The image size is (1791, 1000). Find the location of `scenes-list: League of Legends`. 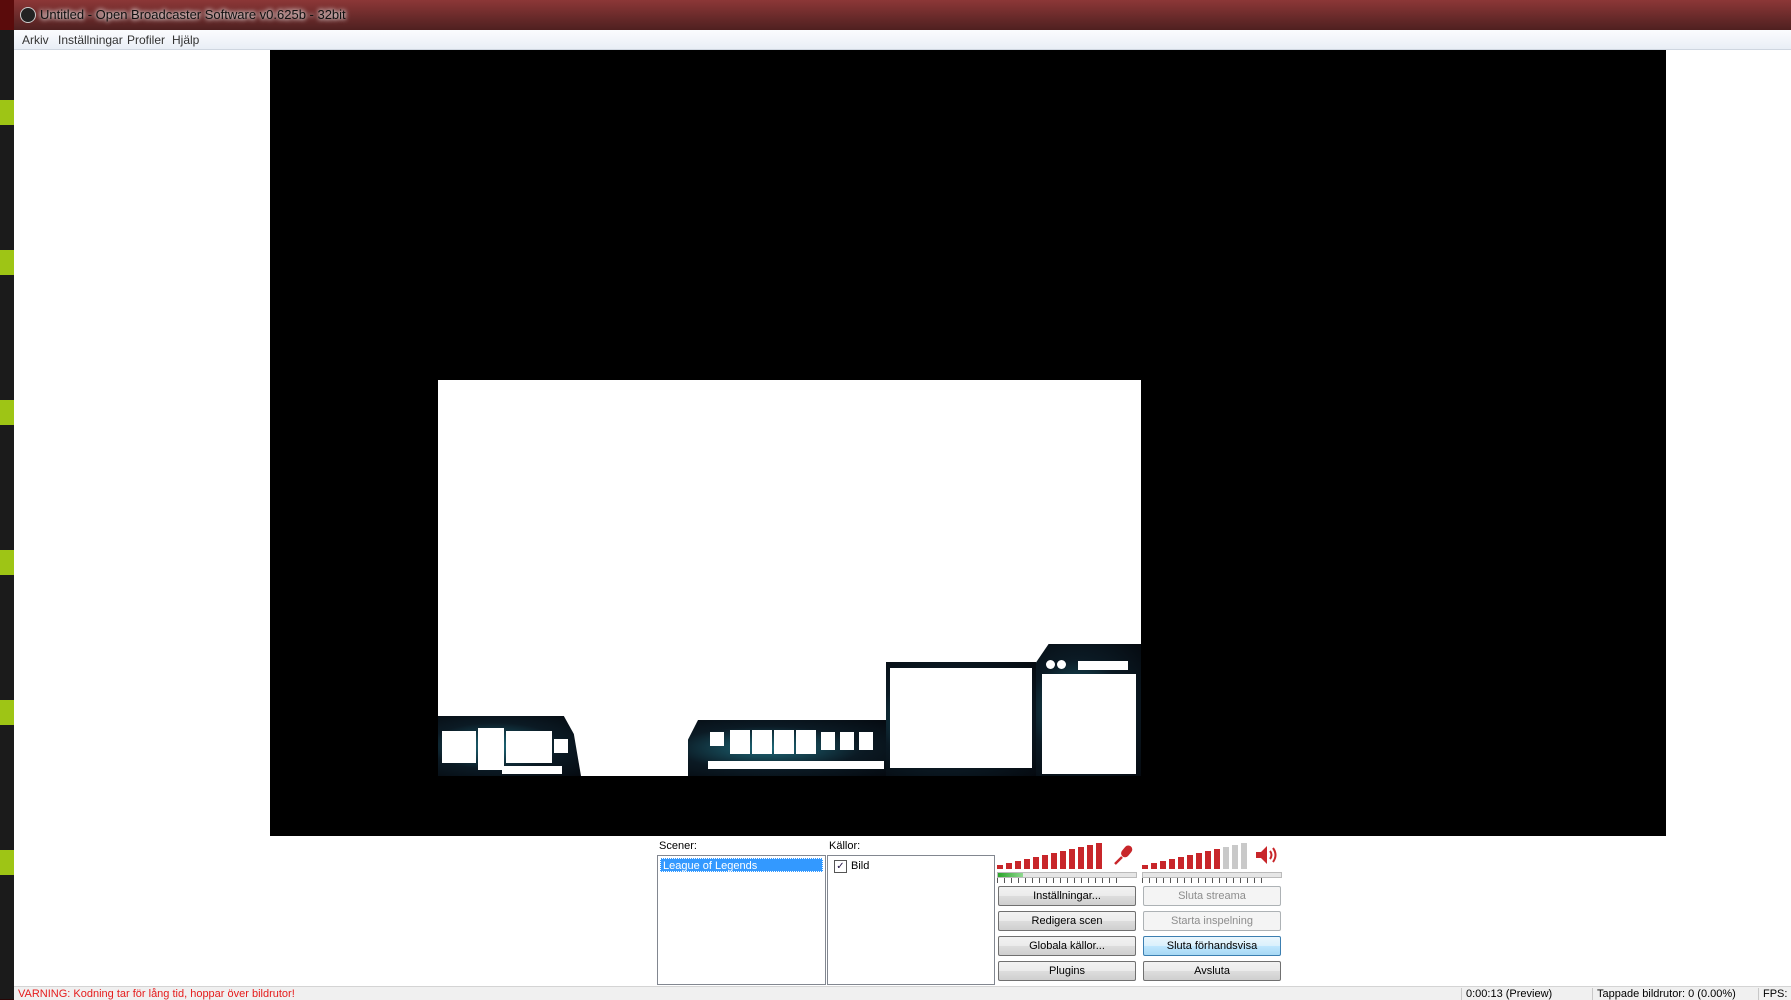

scenes-list: League of Legends is located at coordinates (741, 920).